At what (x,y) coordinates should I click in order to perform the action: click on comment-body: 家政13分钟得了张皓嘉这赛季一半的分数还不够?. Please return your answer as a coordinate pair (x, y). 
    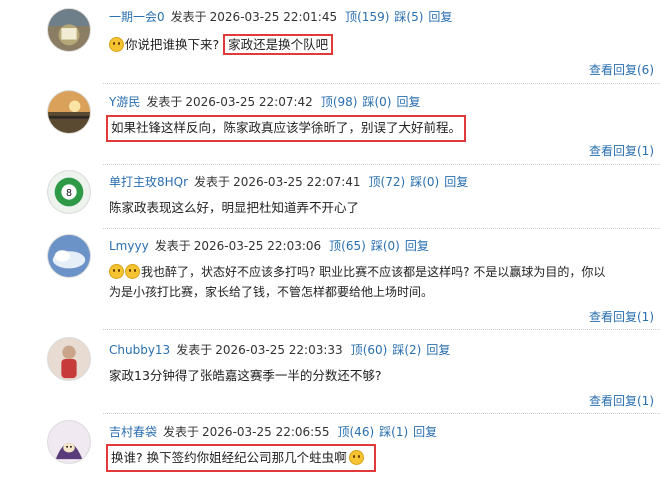
    Looking at the image, I should click on (383, 376).